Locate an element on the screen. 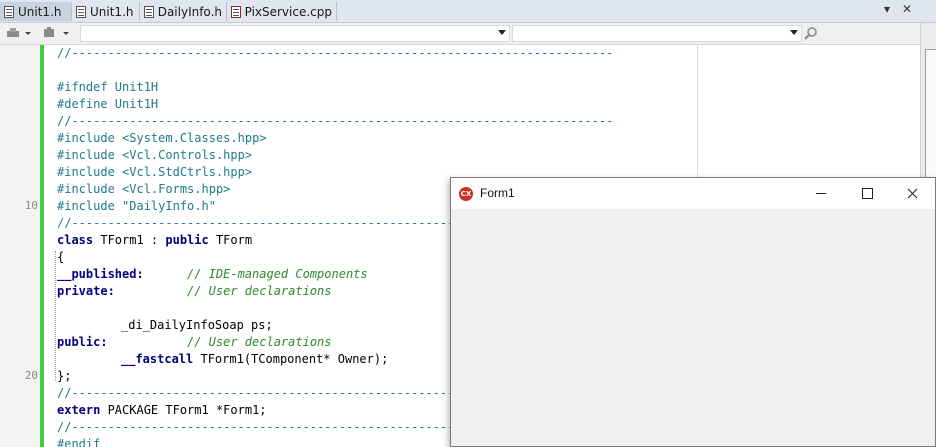 The height and width of the screenshot is (447, 936). code-line: __fastcall TForm1(TComponent* Owner); is located at coordinates (254, 359).